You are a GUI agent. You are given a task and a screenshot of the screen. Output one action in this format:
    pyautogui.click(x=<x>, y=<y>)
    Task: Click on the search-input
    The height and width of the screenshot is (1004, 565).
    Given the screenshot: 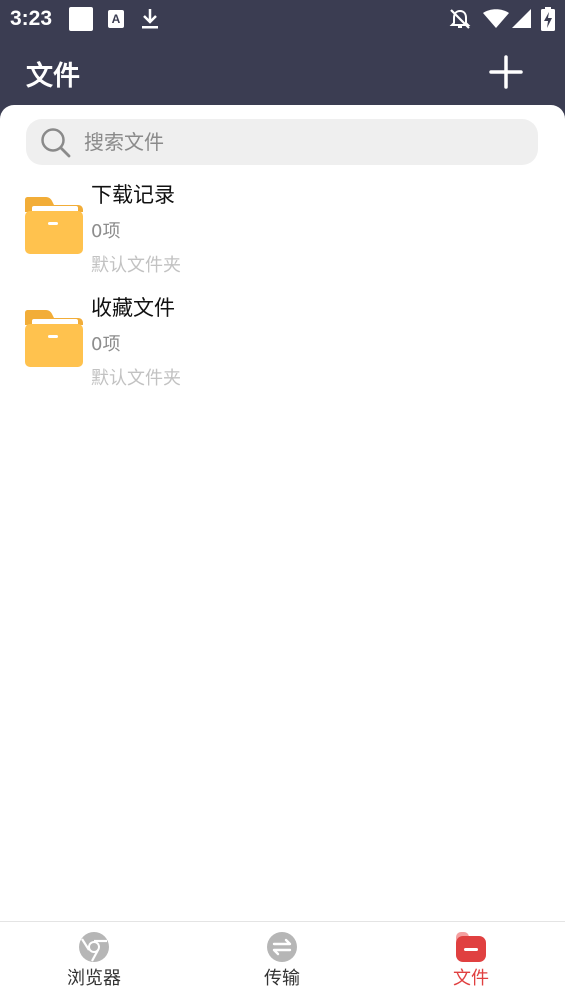 What is the action you would take?
    pyautogui.click(x=304, y=142)
    